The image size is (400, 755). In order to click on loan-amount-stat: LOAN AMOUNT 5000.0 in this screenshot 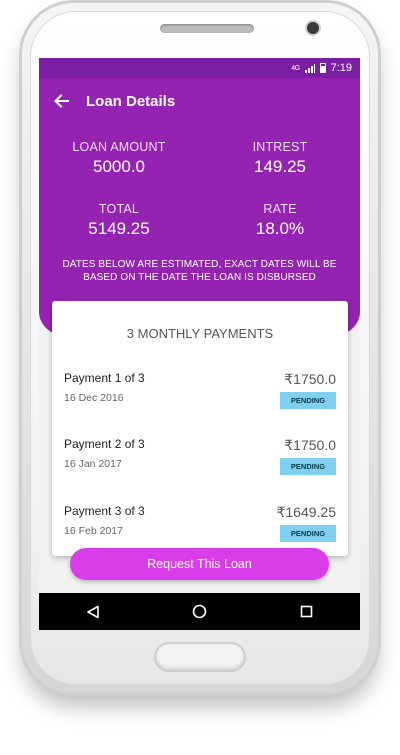, I will do `click(119, 158)`.